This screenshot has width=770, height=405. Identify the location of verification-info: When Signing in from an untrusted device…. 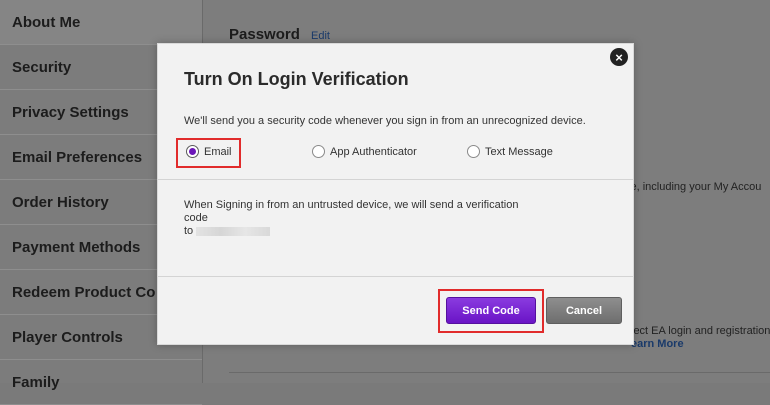
(364, 218).